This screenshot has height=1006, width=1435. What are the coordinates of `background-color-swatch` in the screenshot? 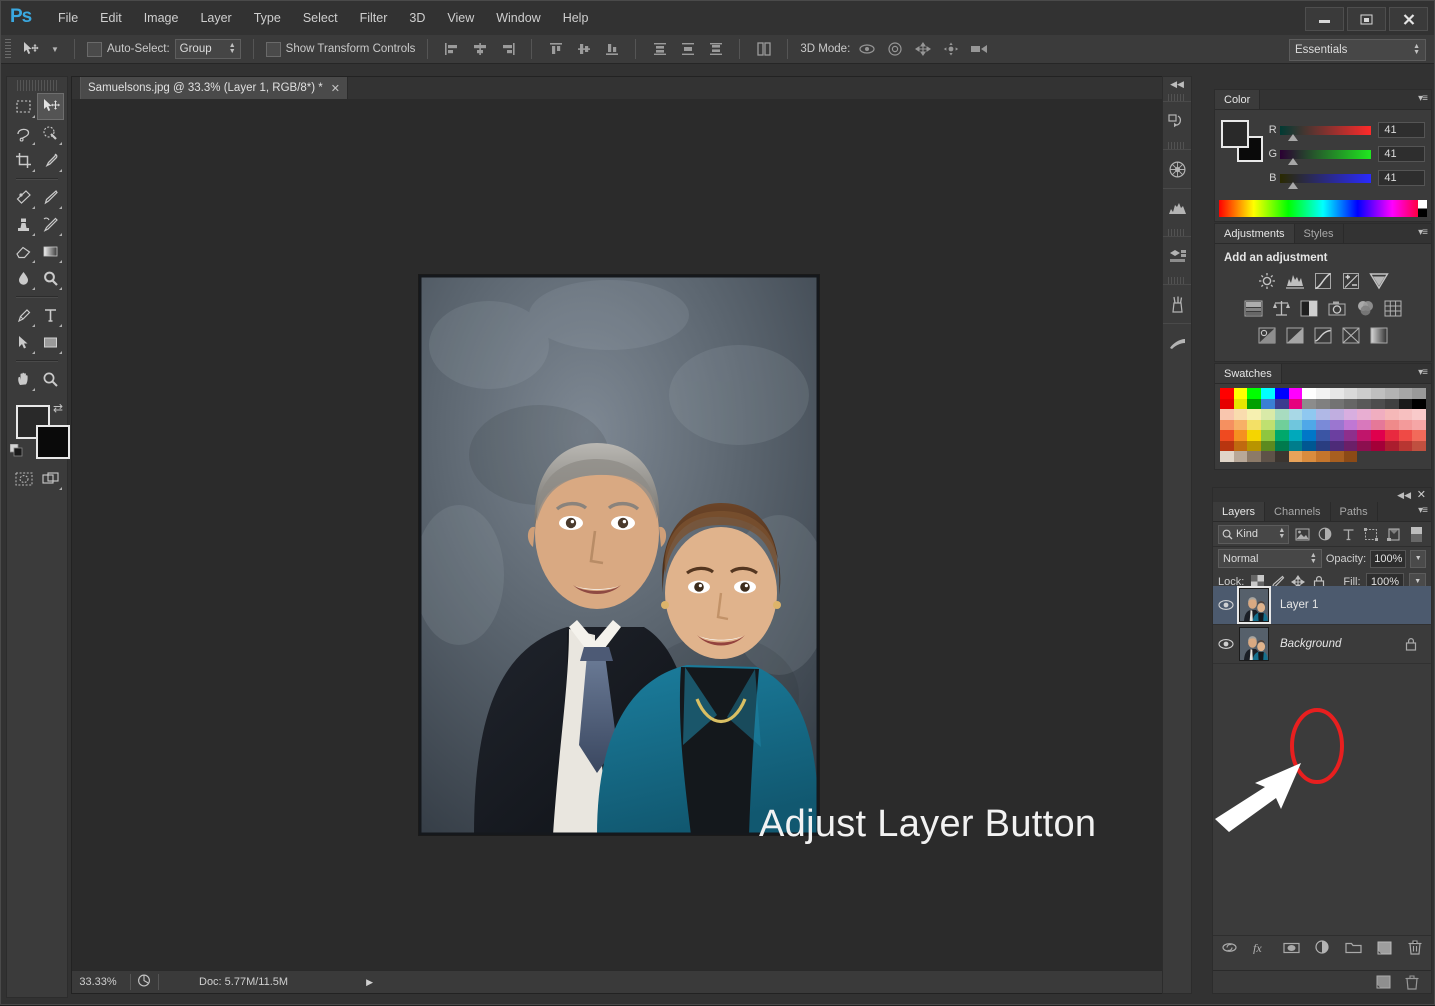 It's located at (53, 442).